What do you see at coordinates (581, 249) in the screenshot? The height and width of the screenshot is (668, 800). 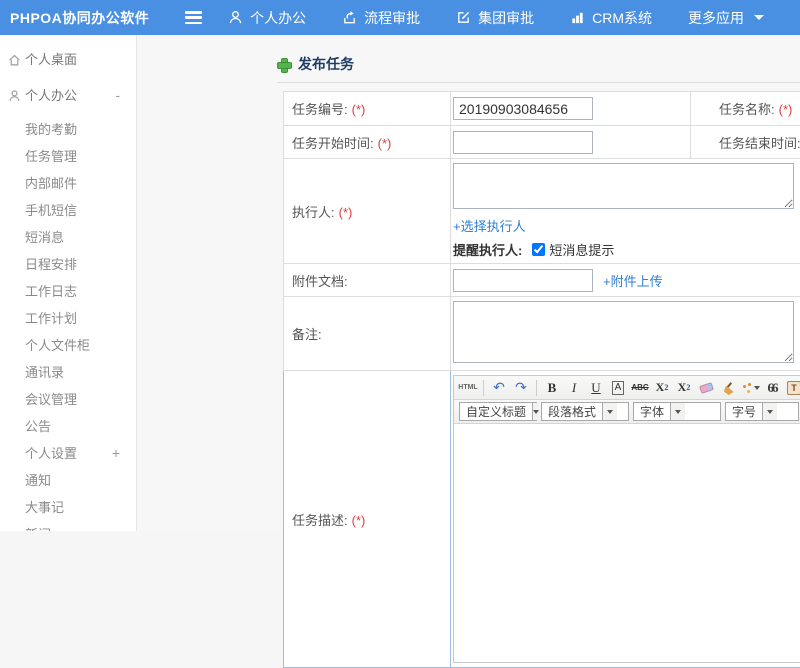 I see `sms-tip-label: 短消息提示` at bounding box center [581, 249].